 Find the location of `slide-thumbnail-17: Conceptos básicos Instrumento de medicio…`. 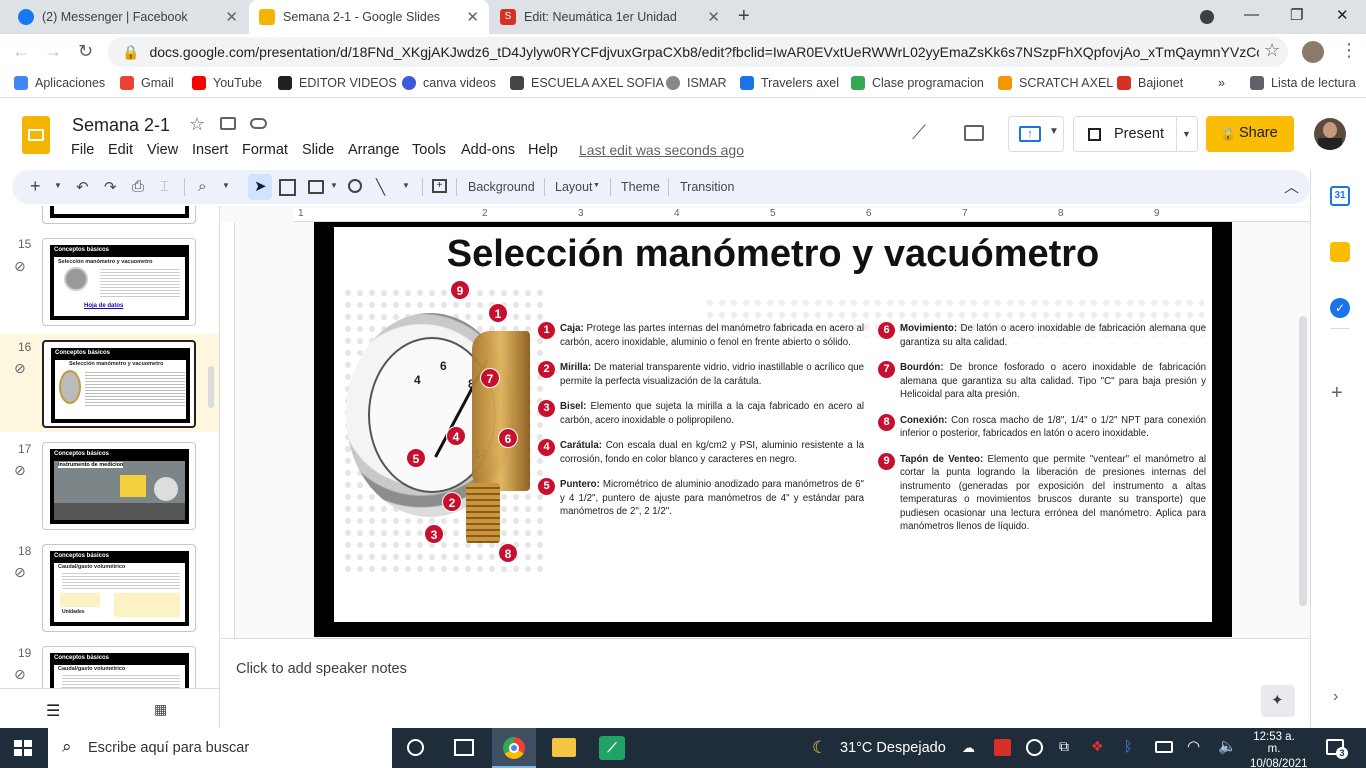

slide-thumbnail-17: Conceptos básicos Instrumento de medicio… is located at coordinates (119, 486).